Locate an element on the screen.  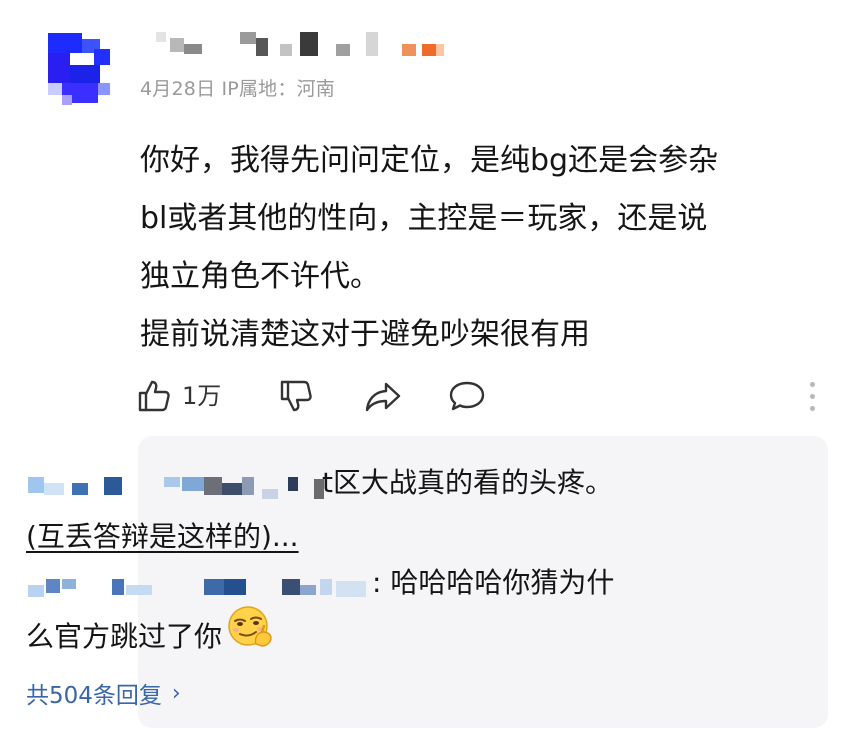
reply-text: t区大战真的看的头疼。 is located at coordinates (467, 482).